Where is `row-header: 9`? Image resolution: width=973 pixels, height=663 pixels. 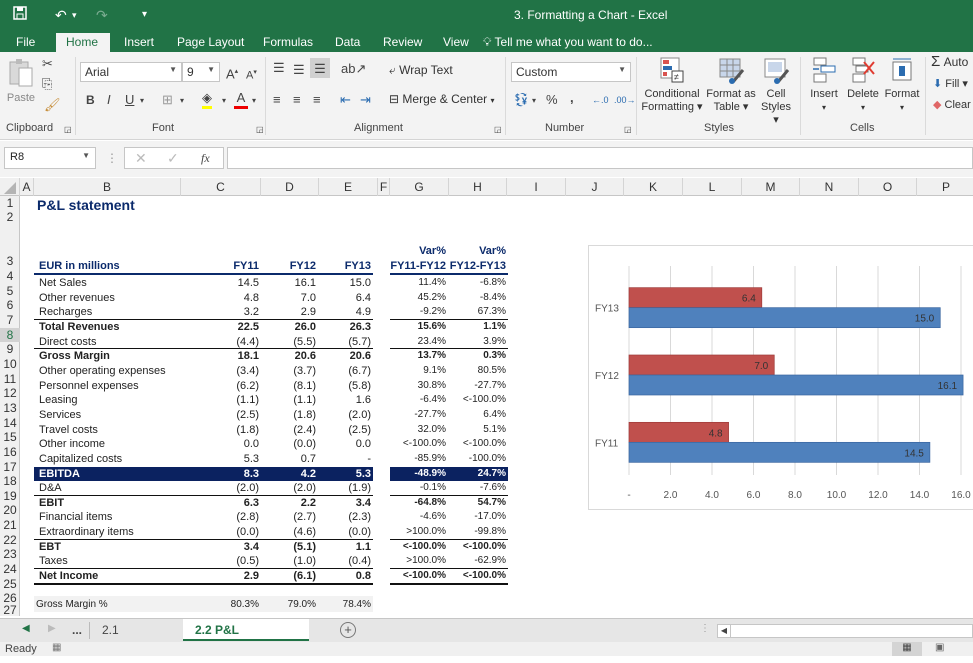
row-header: 9 is located at coordinates (10, 349).